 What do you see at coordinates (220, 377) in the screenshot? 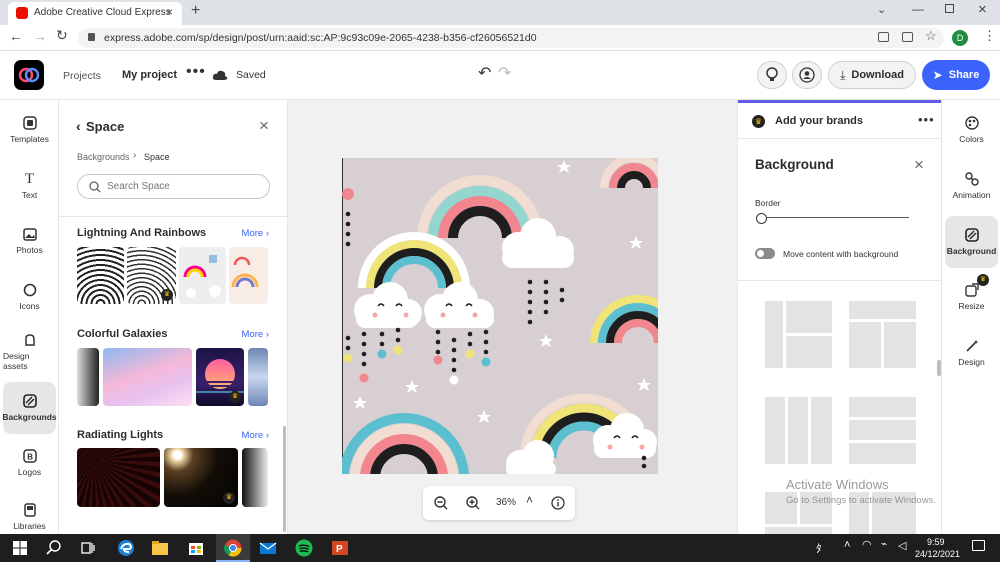
I see `thumb-galaxy-synthwave-sun: ♛` at bounding box center [220, 377].